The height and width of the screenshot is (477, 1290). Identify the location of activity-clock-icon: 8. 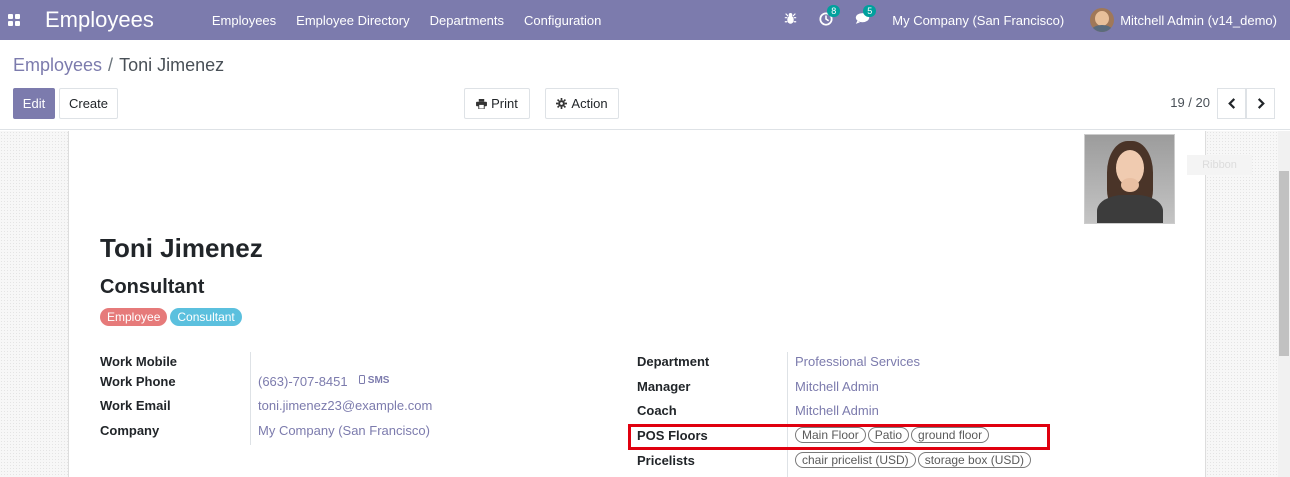
(830, 16).